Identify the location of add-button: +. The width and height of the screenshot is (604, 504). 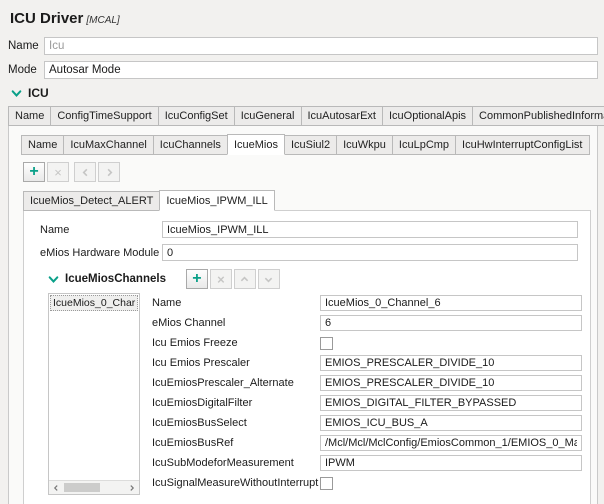
(34, 172).